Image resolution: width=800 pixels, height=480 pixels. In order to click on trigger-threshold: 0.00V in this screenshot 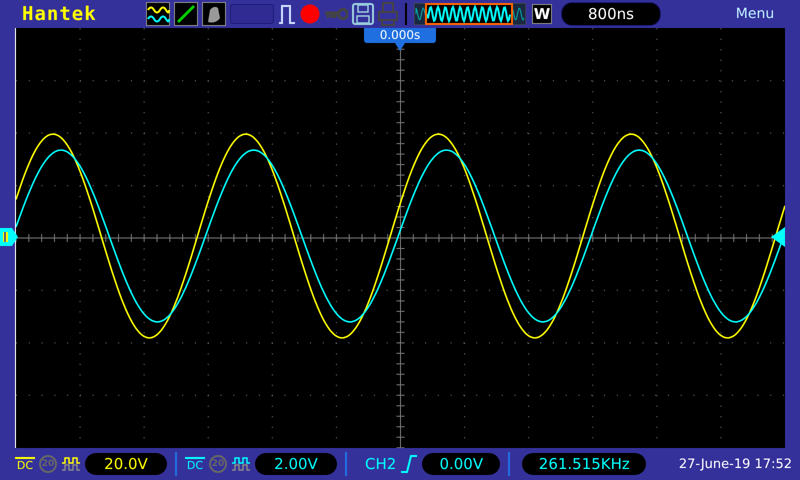, I will do `click(461, 464)`.